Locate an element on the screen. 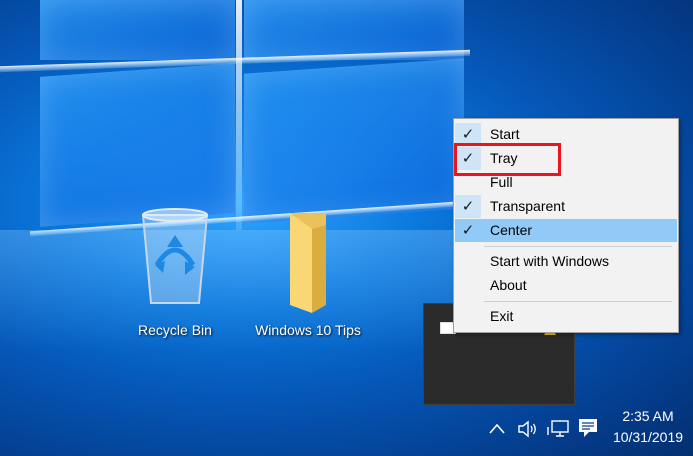  notification-icon is located at coordinates (588, 428).